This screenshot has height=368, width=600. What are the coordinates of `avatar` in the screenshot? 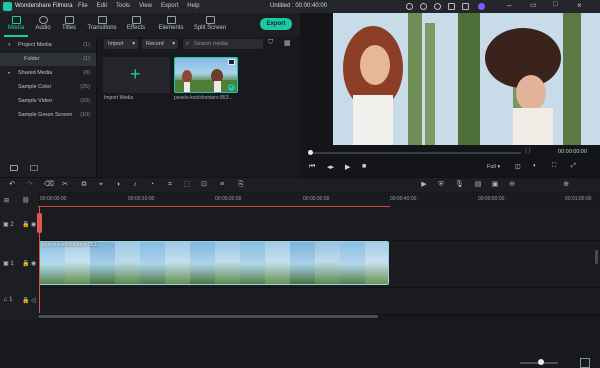 It's located at (481, 6).